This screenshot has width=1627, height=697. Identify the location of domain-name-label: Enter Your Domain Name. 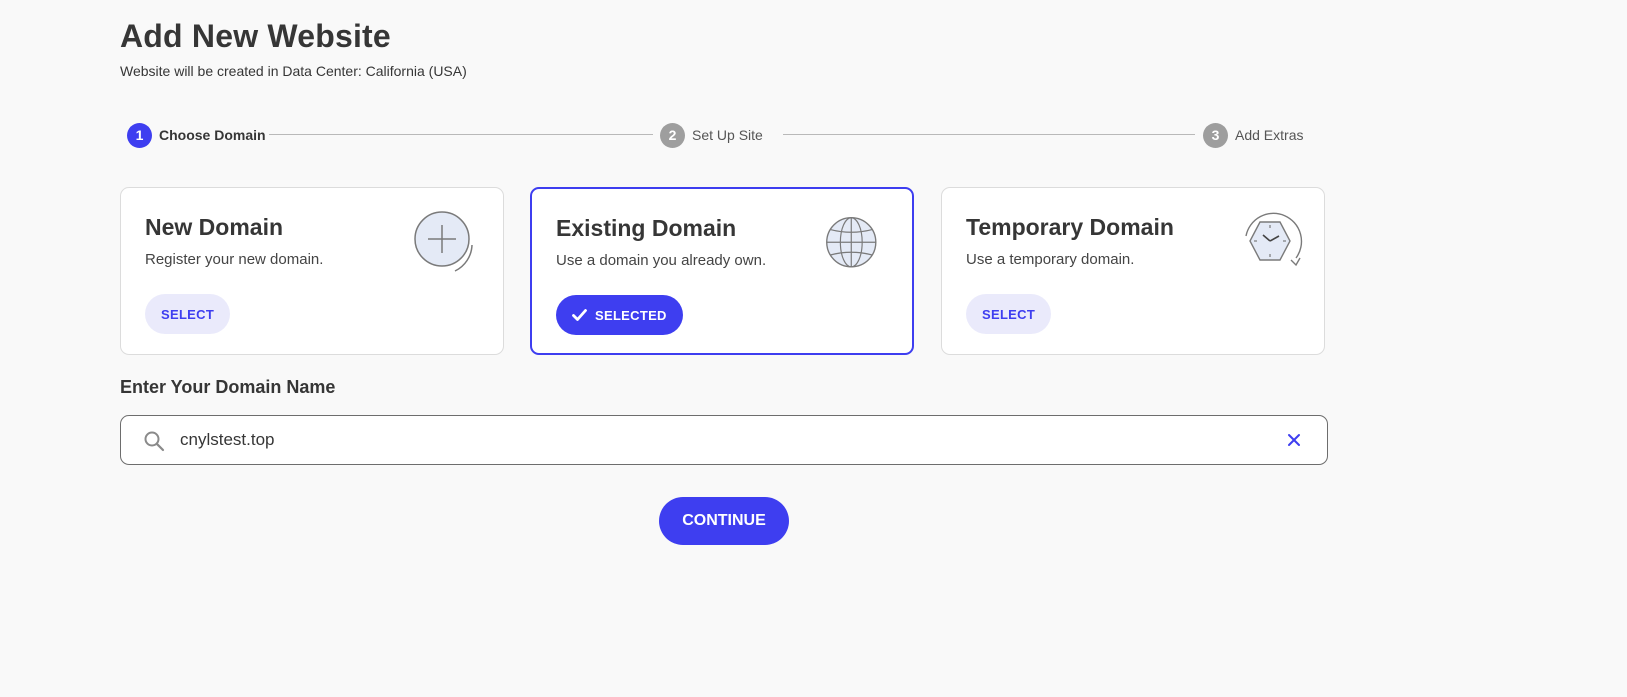
(228, 387).